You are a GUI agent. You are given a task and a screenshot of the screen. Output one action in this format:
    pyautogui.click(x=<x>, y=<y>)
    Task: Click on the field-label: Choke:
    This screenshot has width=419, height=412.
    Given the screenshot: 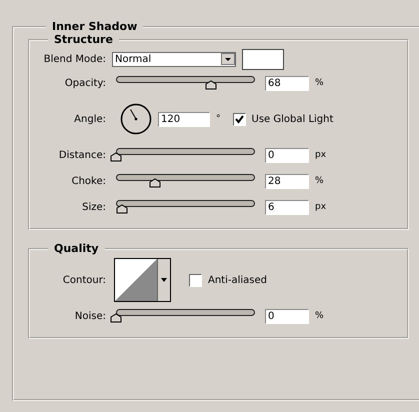 What is the action you would take?
    pyautogui.click(x=88, y=181)
    